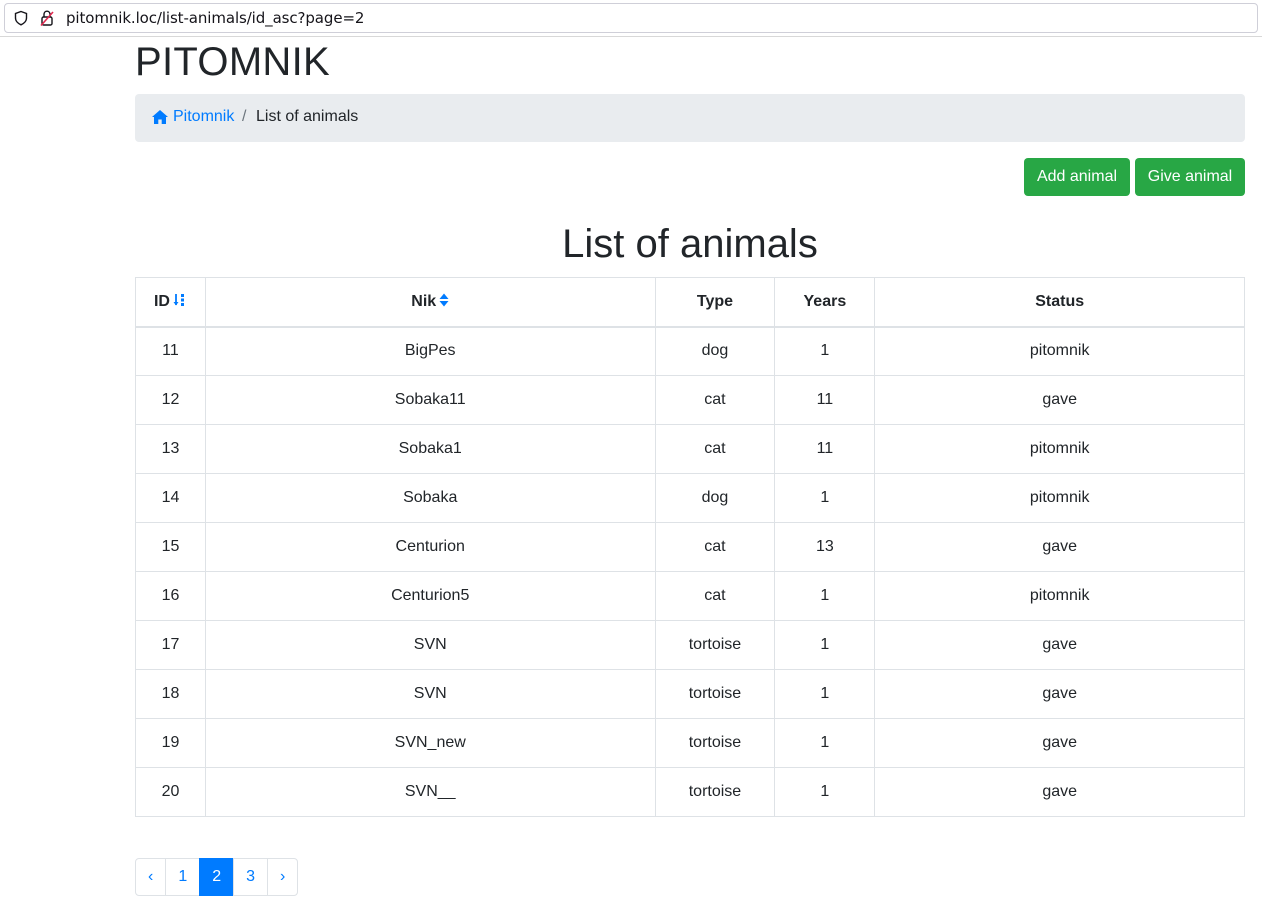 This screenshot has height=917, width=1262. I want to click on sort-icon, so click(444, 300).